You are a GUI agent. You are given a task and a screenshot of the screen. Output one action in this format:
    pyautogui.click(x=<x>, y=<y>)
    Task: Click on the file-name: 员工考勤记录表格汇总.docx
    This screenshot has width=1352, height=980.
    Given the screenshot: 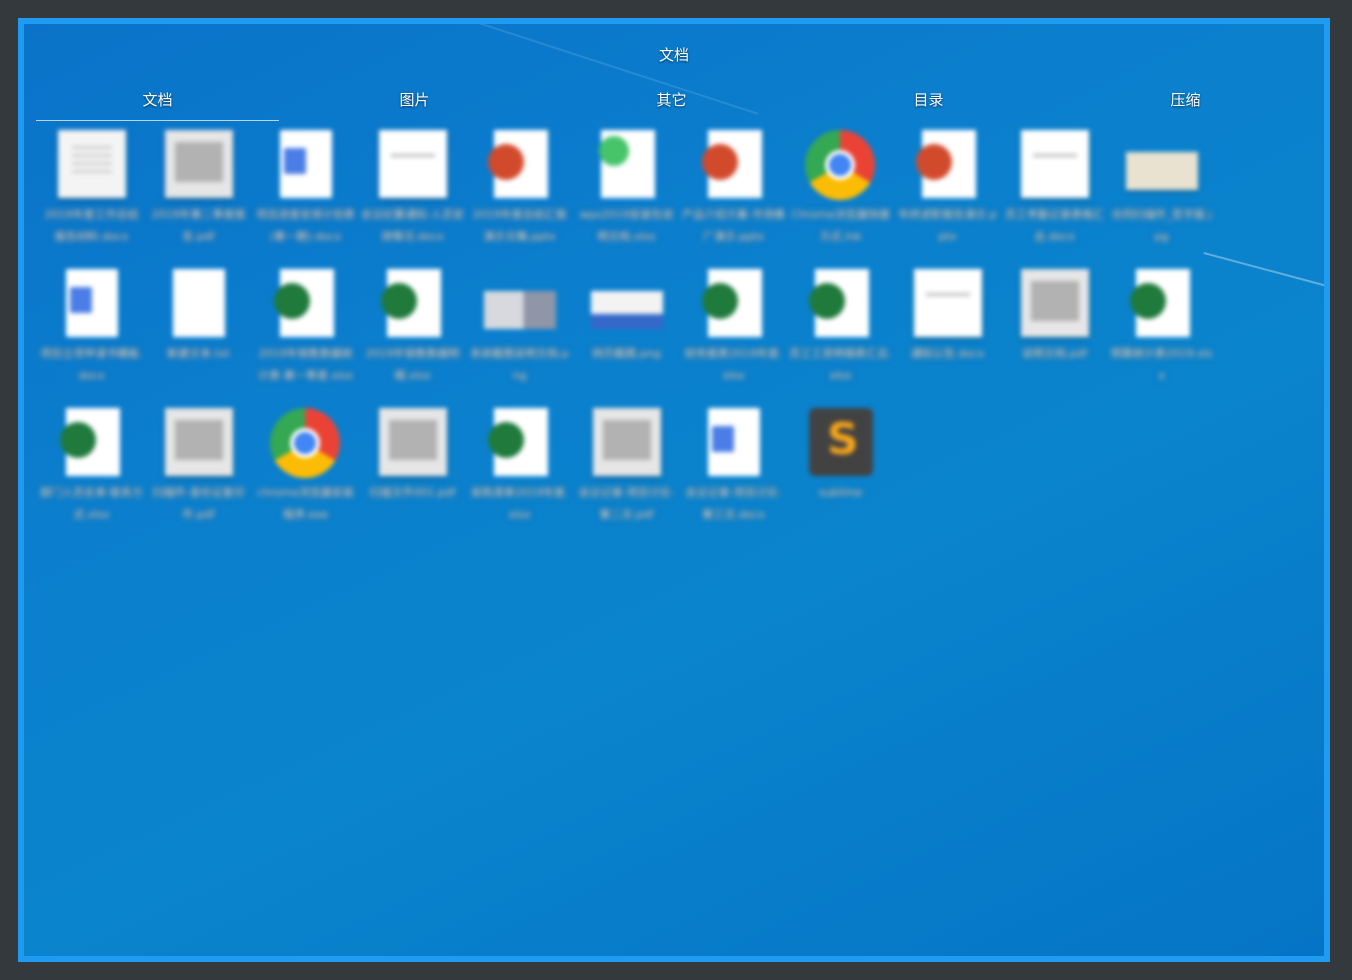 What is the action you would take?
    pyautogui.click(x=1054, y=225)
    